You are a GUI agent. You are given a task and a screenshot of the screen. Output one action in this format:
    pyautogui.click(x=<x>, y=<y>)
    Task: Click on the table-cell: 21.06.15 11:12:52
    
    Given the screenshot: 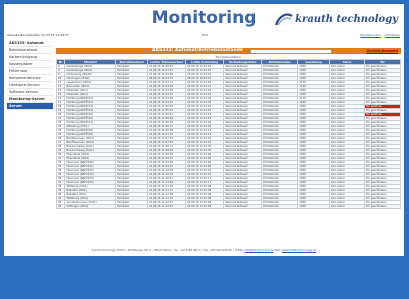 What is the action you would take?
    pyautogui.click(x=166, y=206)
    